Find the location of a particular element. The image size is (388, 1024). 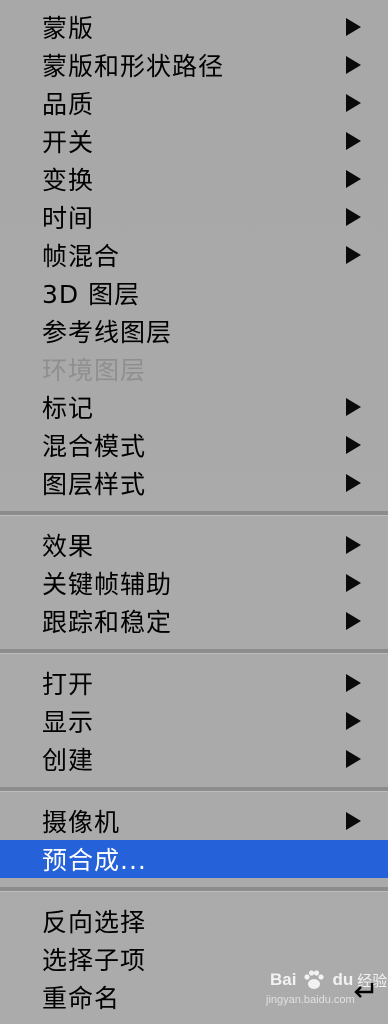

return-key-icon is located at coordinates (364, 990).